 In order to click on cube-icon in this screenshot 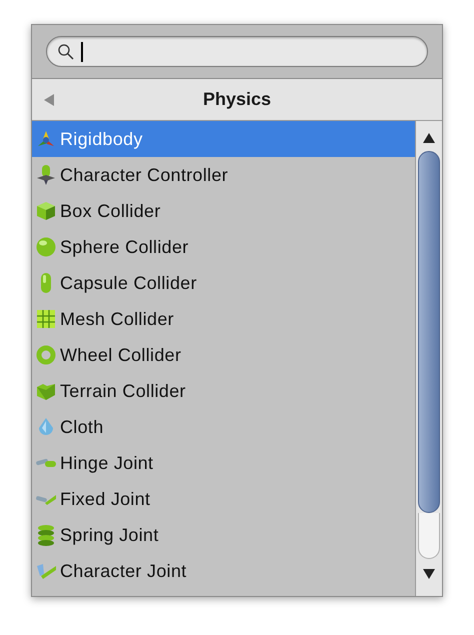, I will do `click(46, 211)`.